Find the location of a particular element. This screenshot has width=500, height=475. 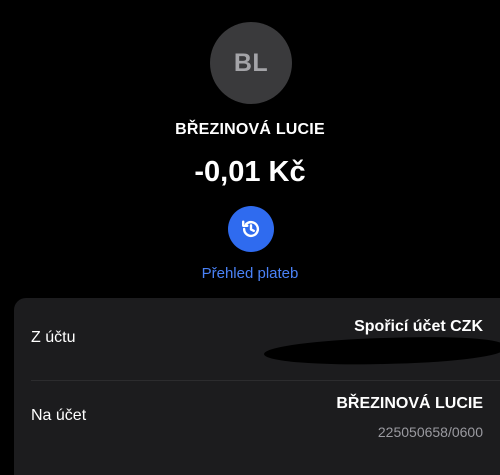

to-account-name: BŘEZINOVÁ LUCIE is located at coordinates (409, 403).